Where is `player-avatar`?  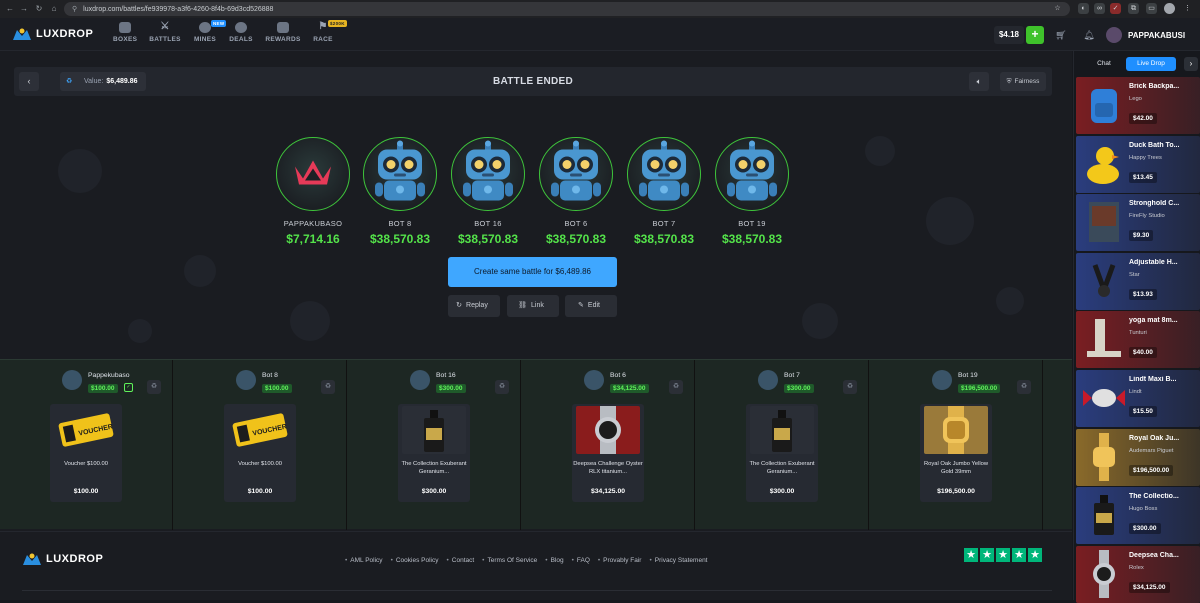
player-avatar is located at coordinates (664, 174).